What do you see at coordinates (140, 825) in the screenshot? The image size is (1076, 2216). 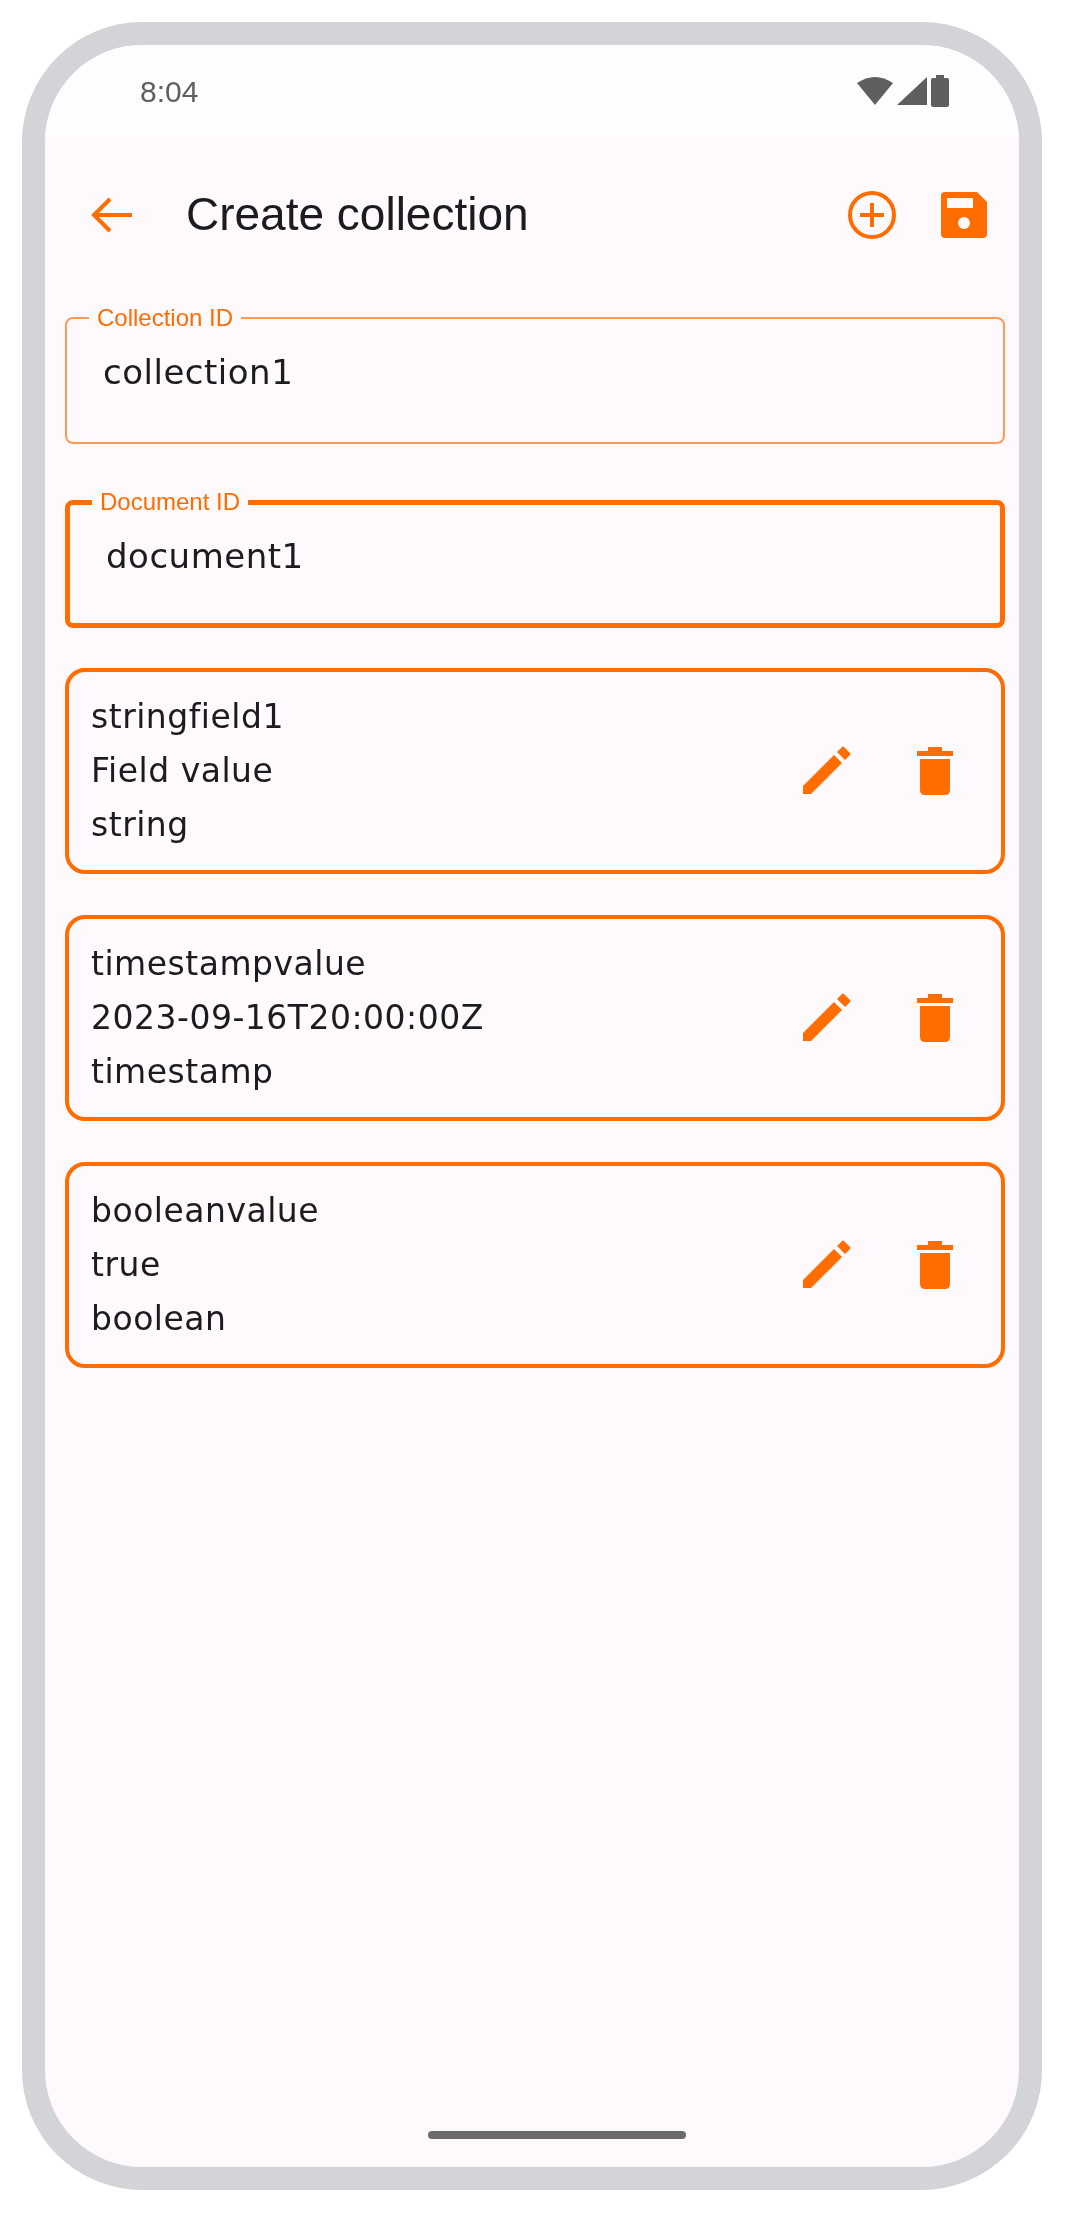 I see `field-type: string` at bounding box center [140, 825].